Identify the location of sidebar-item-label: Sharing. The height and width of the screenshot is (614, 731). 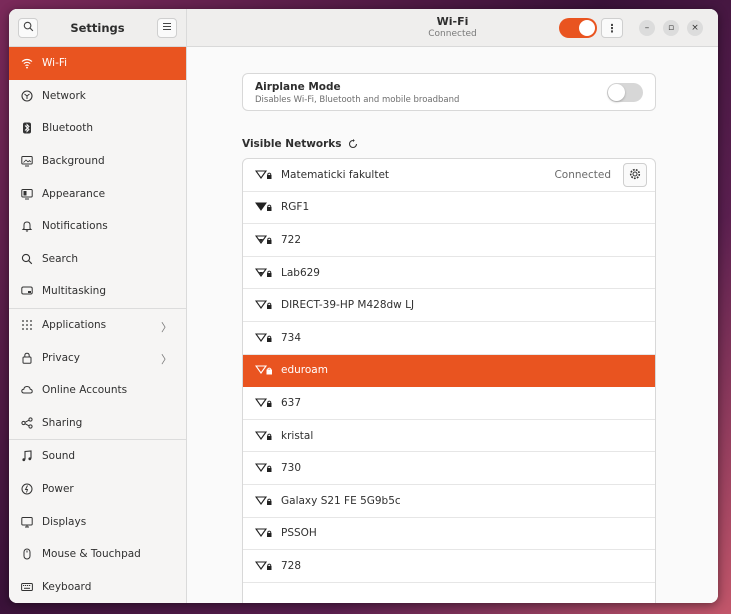
(62, 422).